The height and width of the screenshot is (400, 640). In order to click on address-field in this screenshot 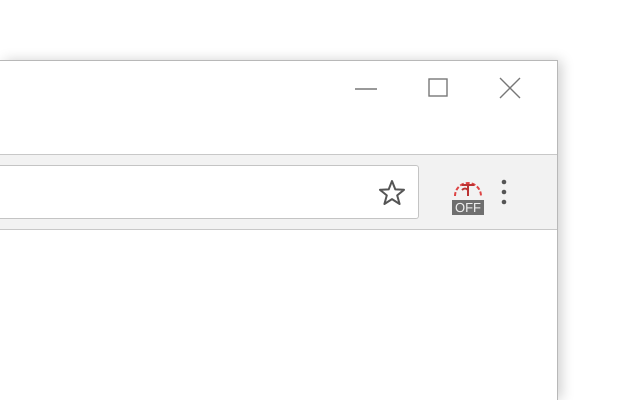, I will do `click(209, 192)`.